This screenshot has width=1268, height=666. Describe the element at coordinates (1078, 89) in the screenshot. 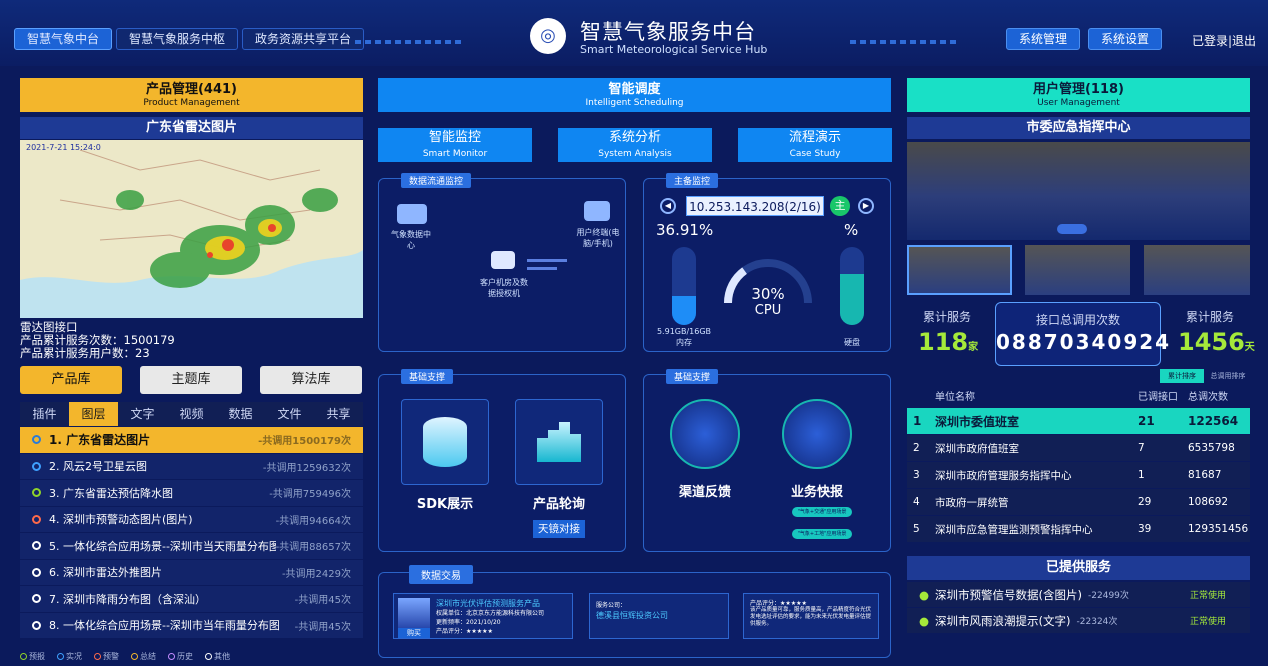

I see `user-management-title: 用户管理(118)` at that location.